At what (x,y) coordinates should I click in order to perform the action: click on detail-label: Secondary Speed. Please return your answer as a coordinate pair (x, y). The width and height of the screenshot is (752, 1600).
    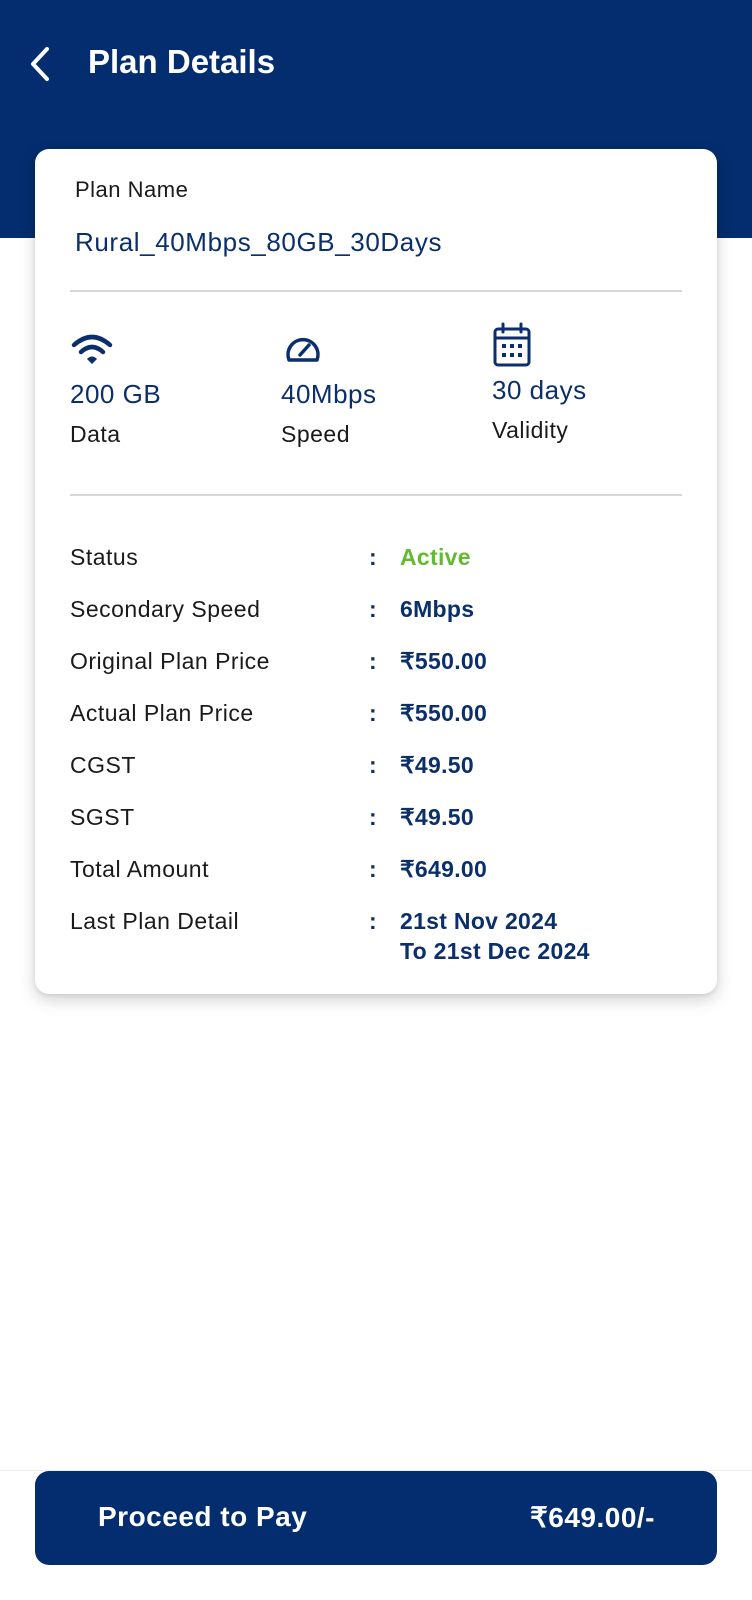
    Looking at the image, I should click on (165, 609).